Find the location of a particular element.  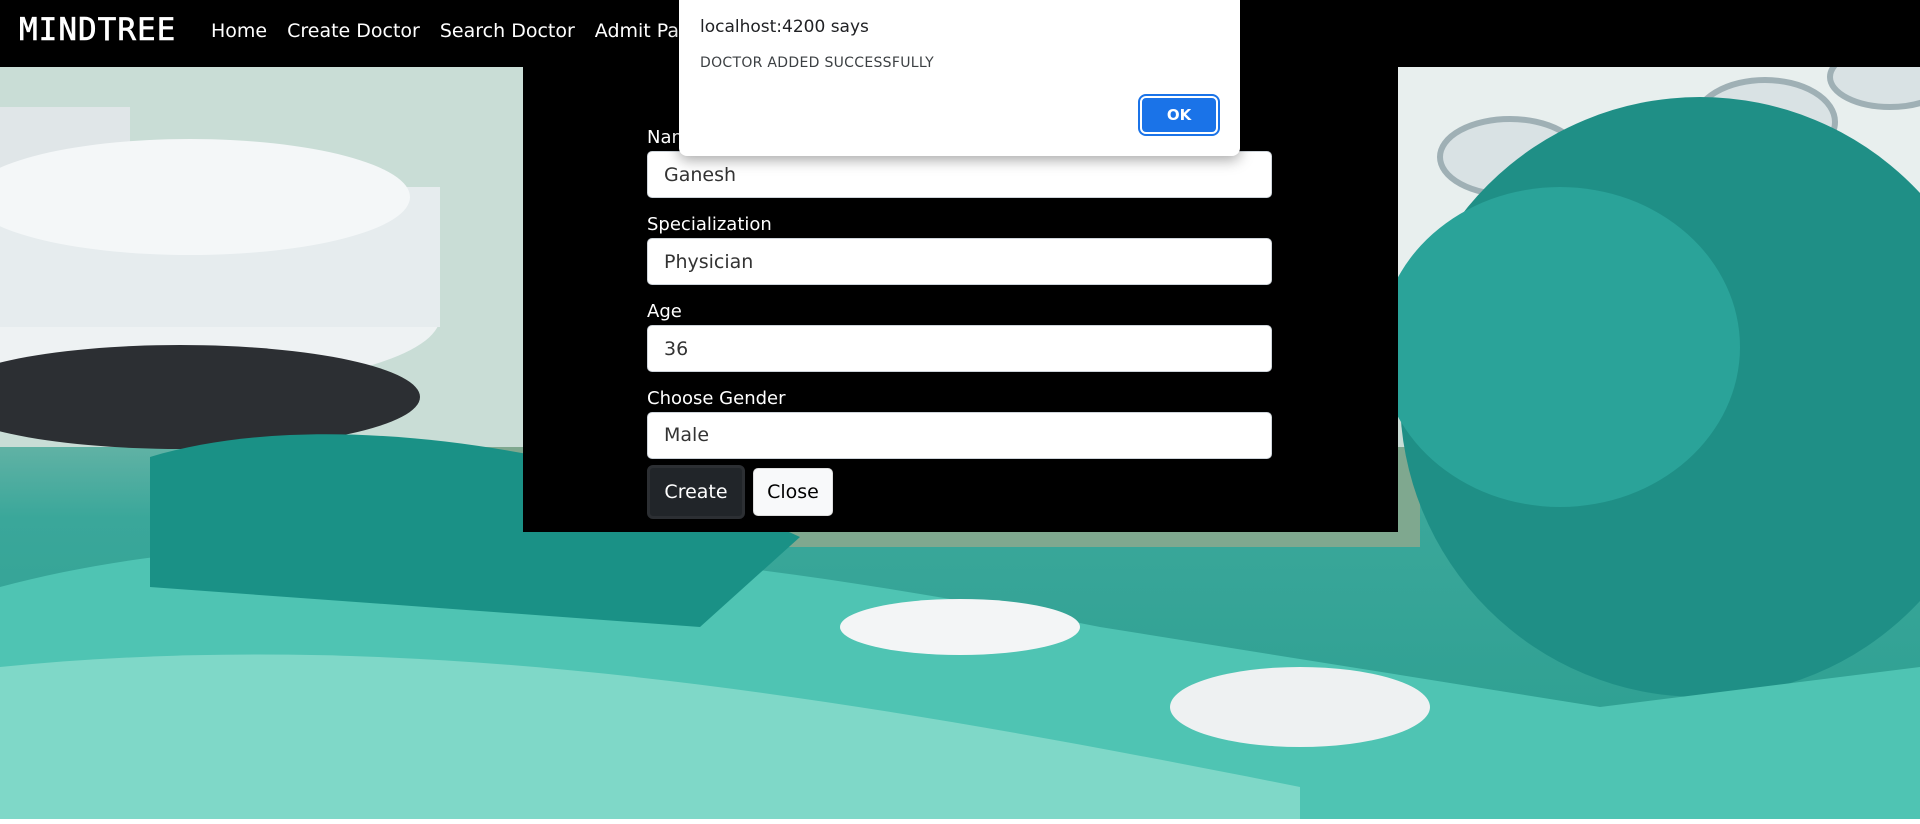

specialization-input is located at coordinates (959, 261).